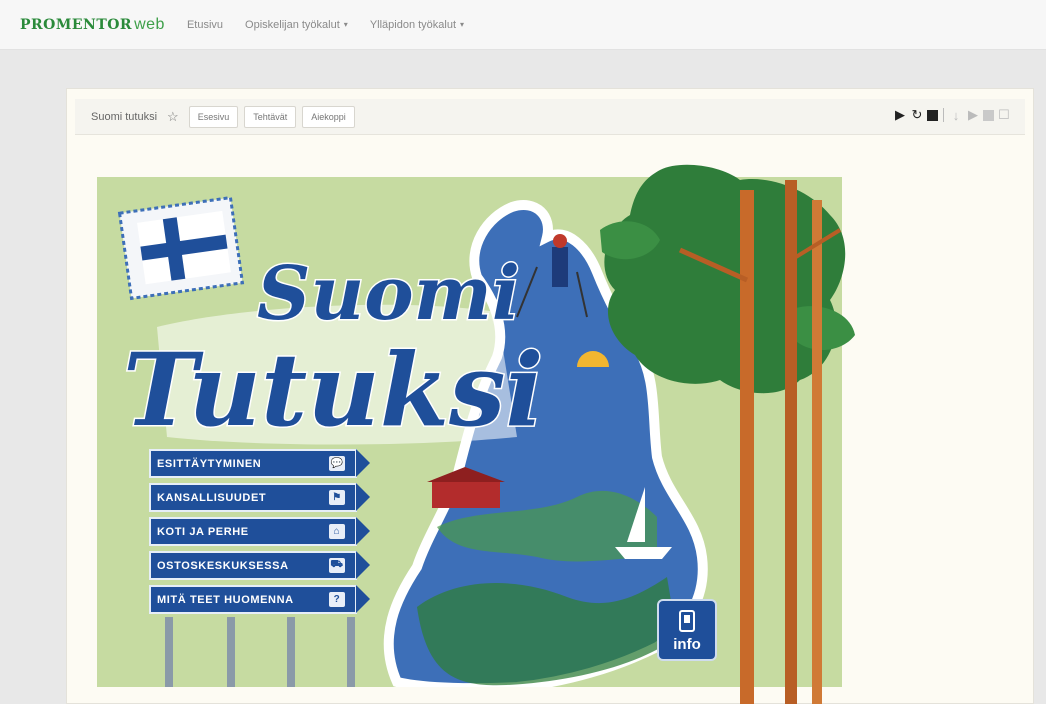 This screenshot has width=1046, height=704. What do you see at coordinates (687, 621) in the screenshot?
I see `phone-icon` at bounding box center [687, 621].